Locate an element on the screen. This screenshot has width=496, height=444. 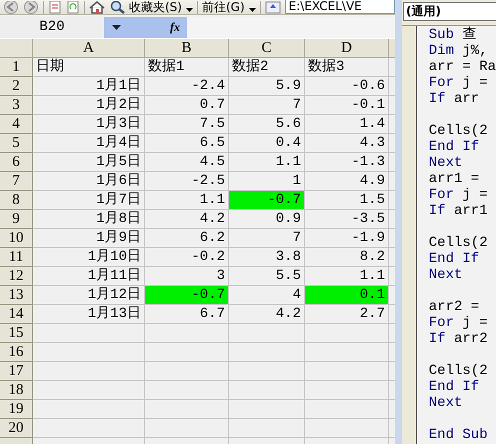
row-header: 3 is located at coordinates (16, 105).